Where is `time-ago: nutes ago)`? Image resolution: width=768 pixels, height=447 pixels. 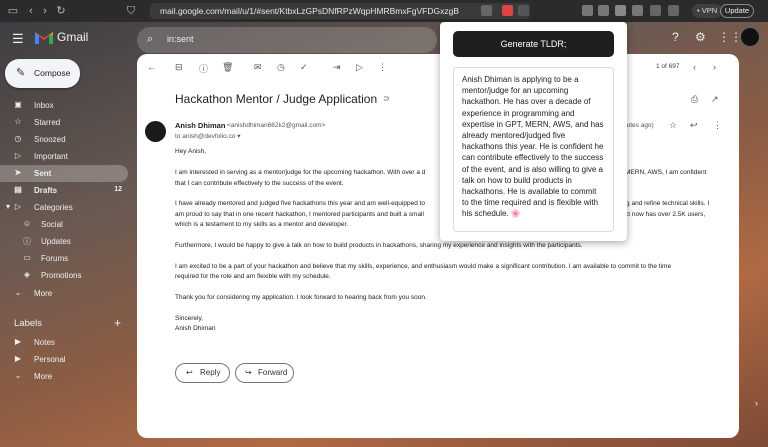 time-ago: nutes ago) is located at coordinates (638, 125).